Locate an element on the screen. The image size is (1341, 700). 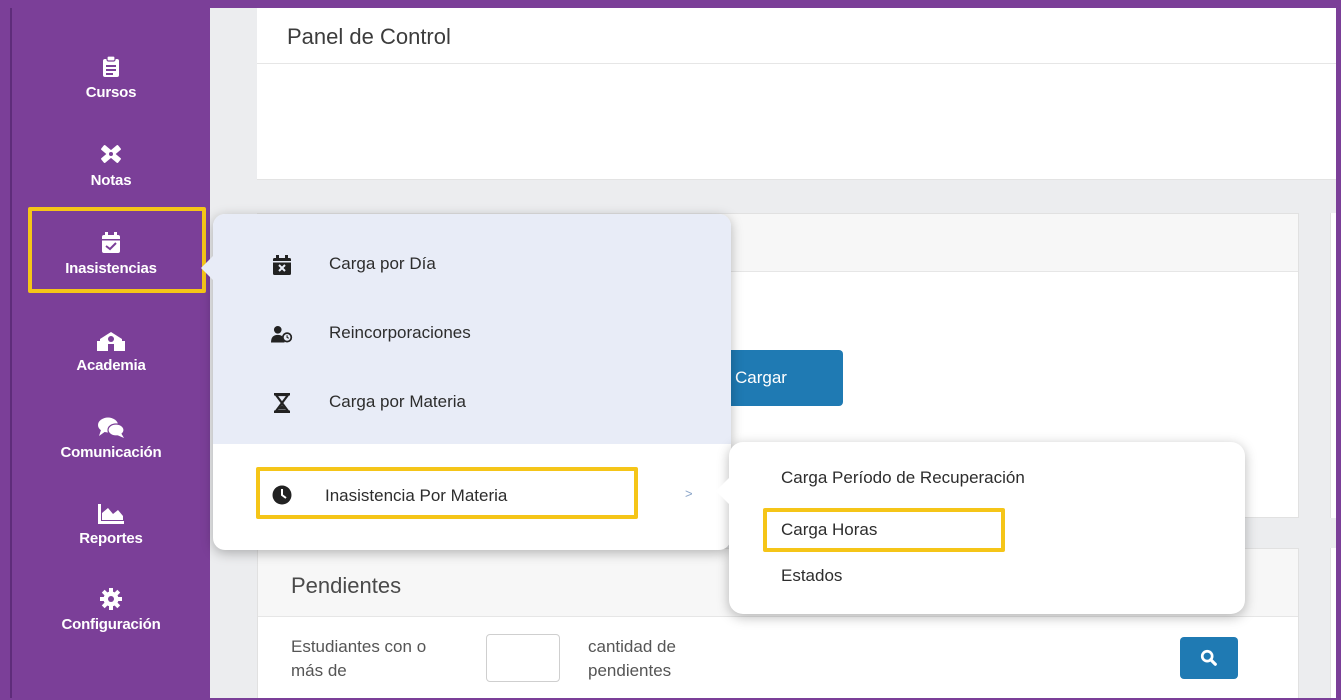
comments-icon is located at coordinates (111, 423).